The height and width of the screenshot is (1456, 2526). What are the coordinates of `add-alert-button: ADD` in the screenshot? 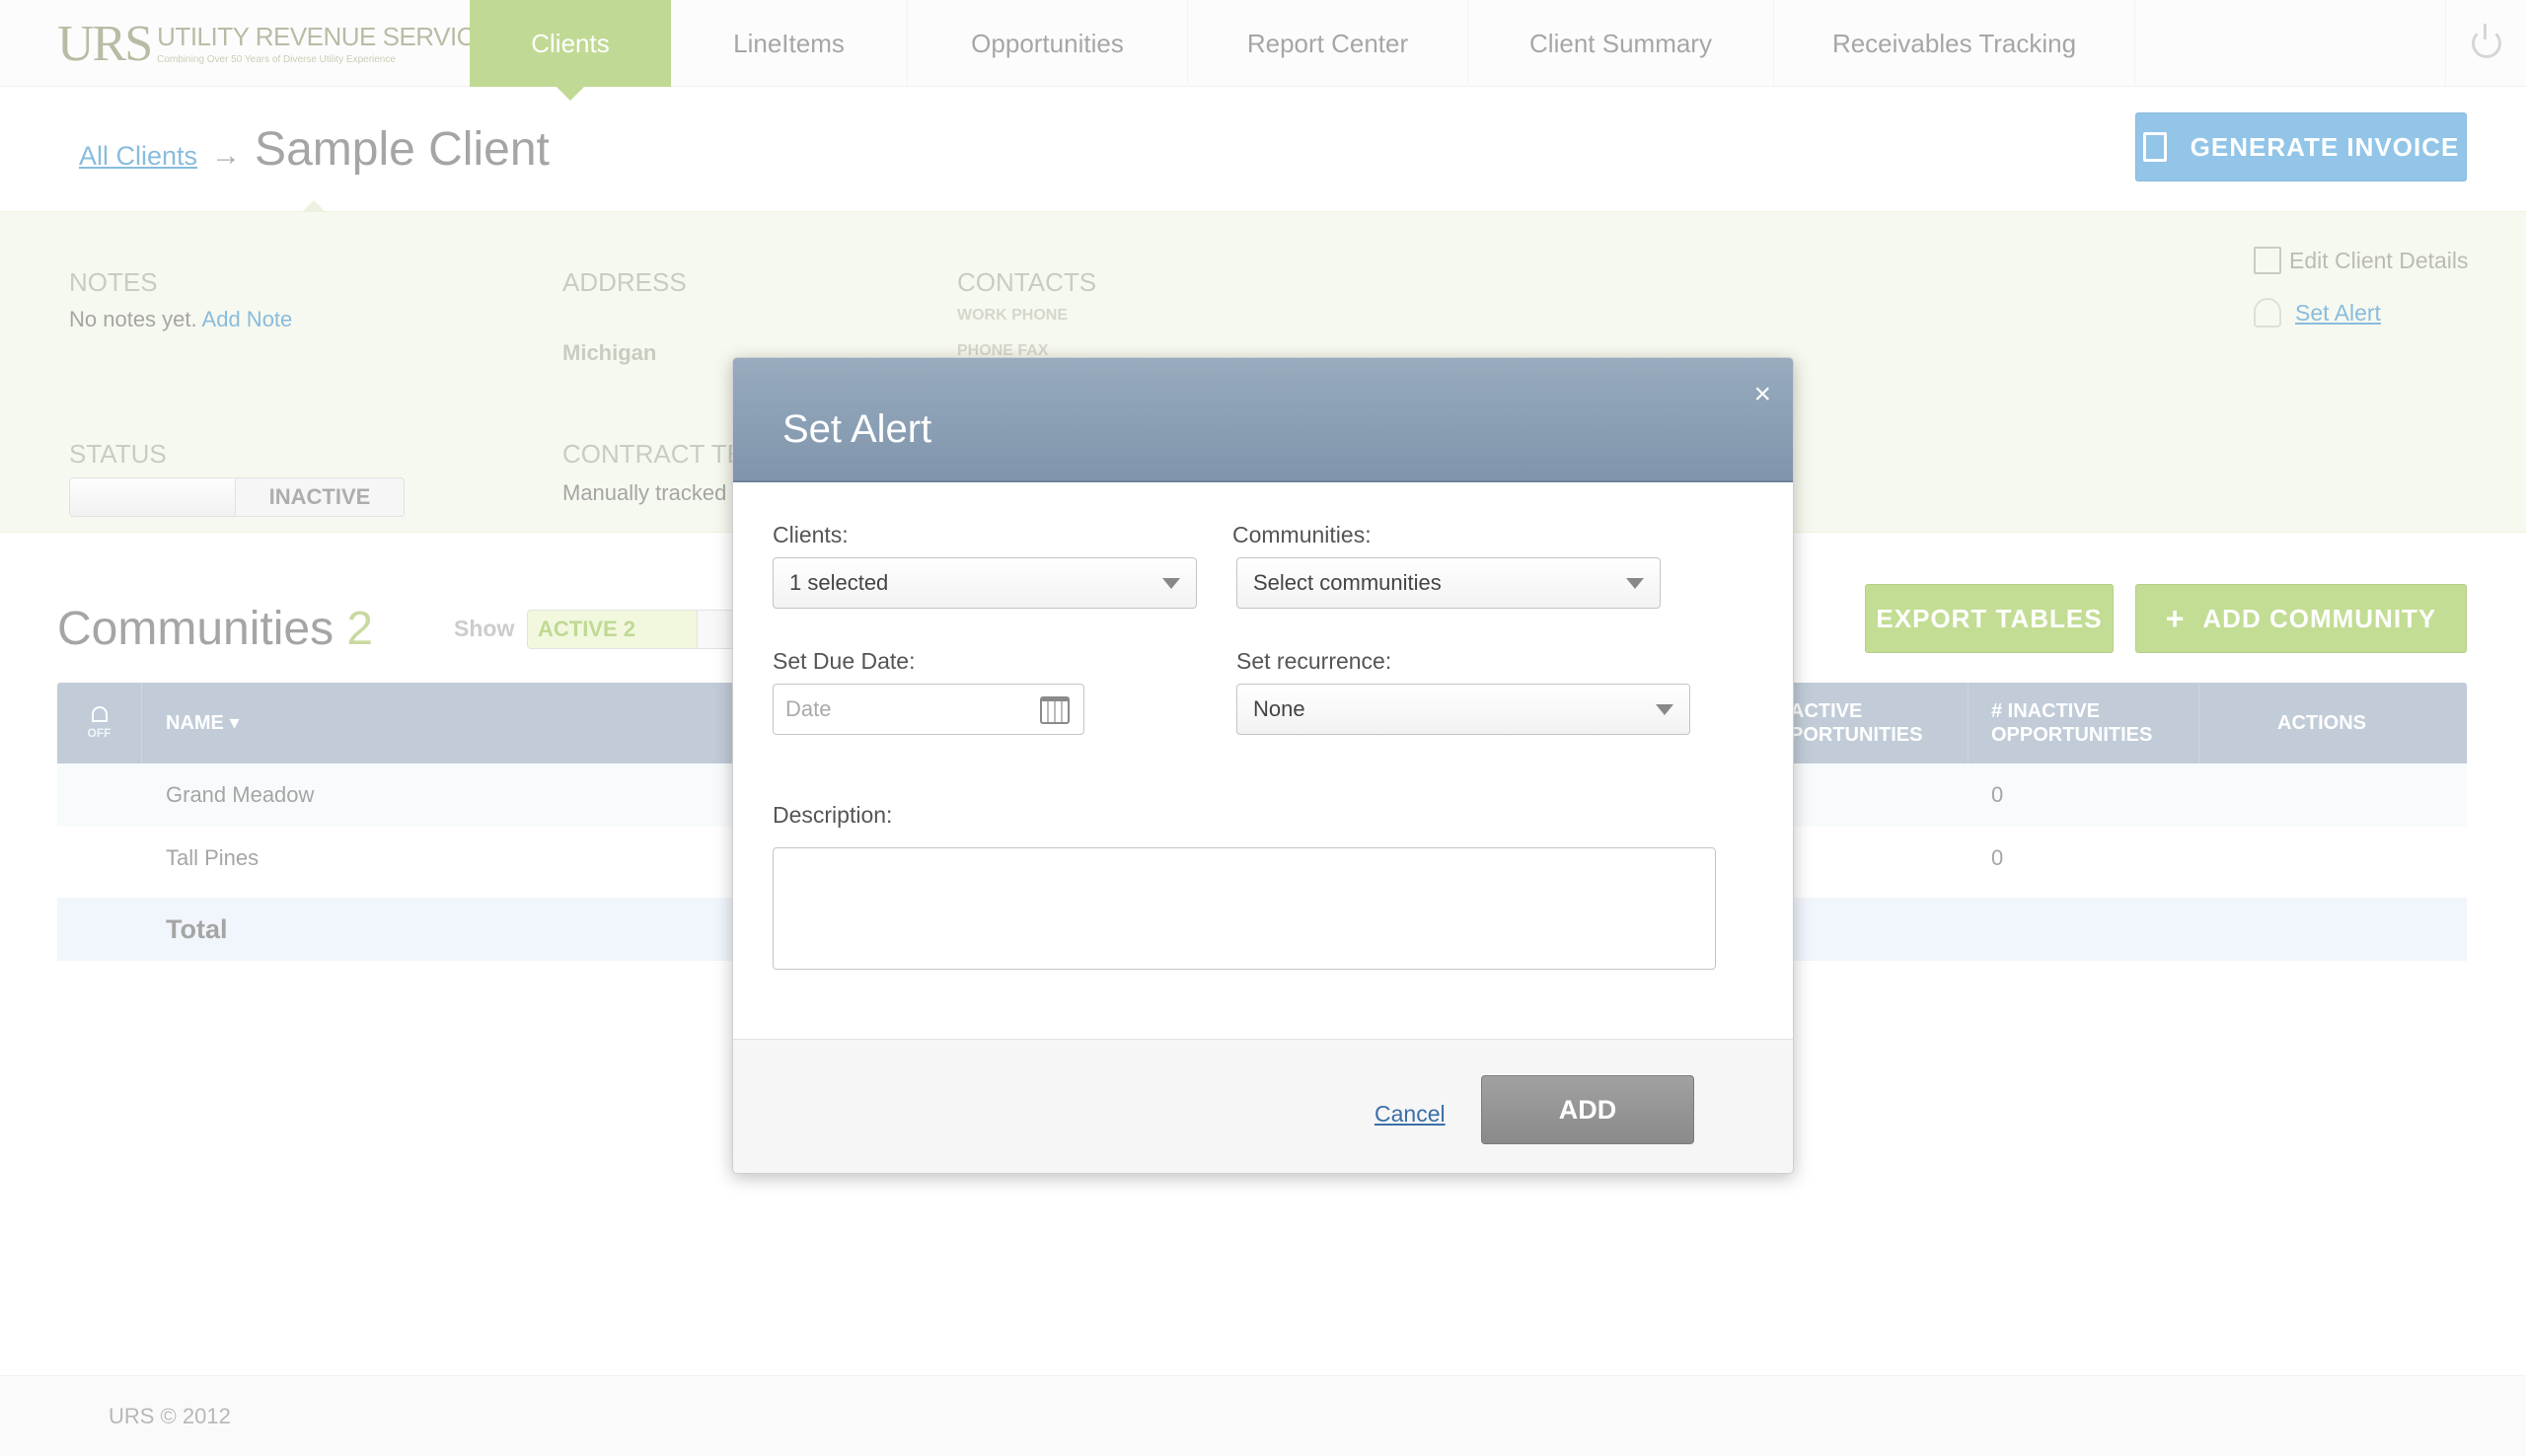 It's located at (1587, 1109).